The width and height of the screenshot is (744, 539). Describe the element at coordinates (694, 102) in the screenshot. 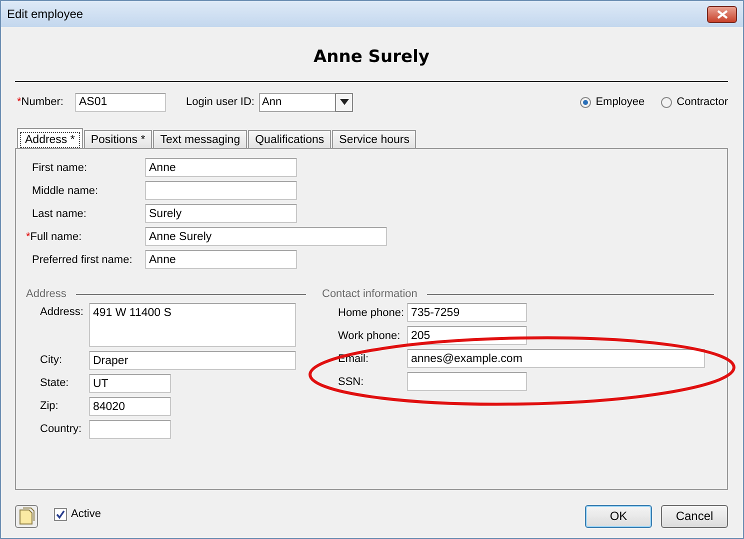

I see `worker-type-radio: Contractor` at that location.